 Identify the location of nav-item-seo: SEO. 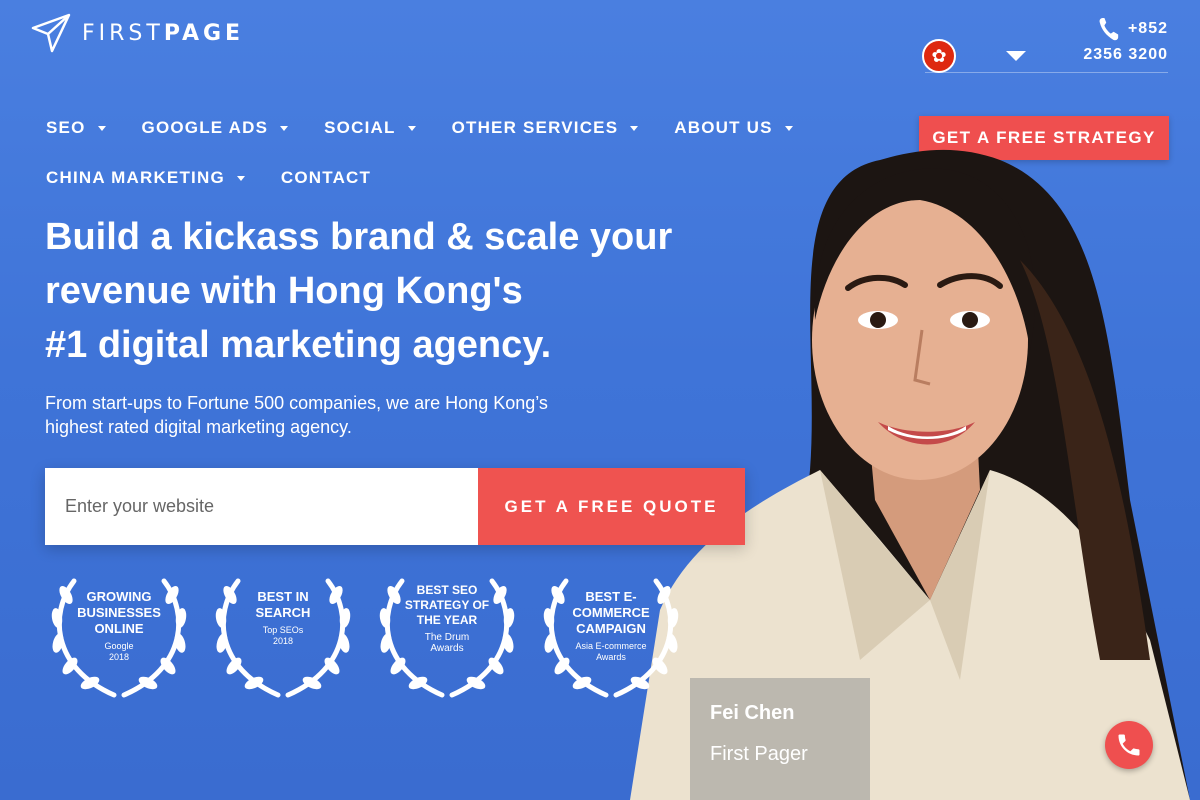
(76, 128).